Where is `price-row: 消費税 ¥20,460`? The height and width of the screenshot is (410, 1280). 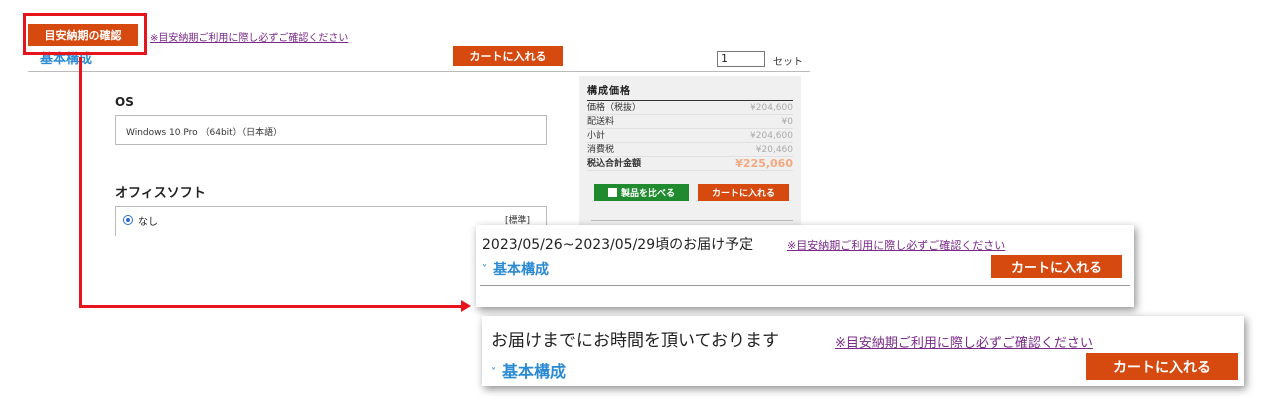
price-row: 消費税 ¥20,460 is located at coordinates (690, 151).